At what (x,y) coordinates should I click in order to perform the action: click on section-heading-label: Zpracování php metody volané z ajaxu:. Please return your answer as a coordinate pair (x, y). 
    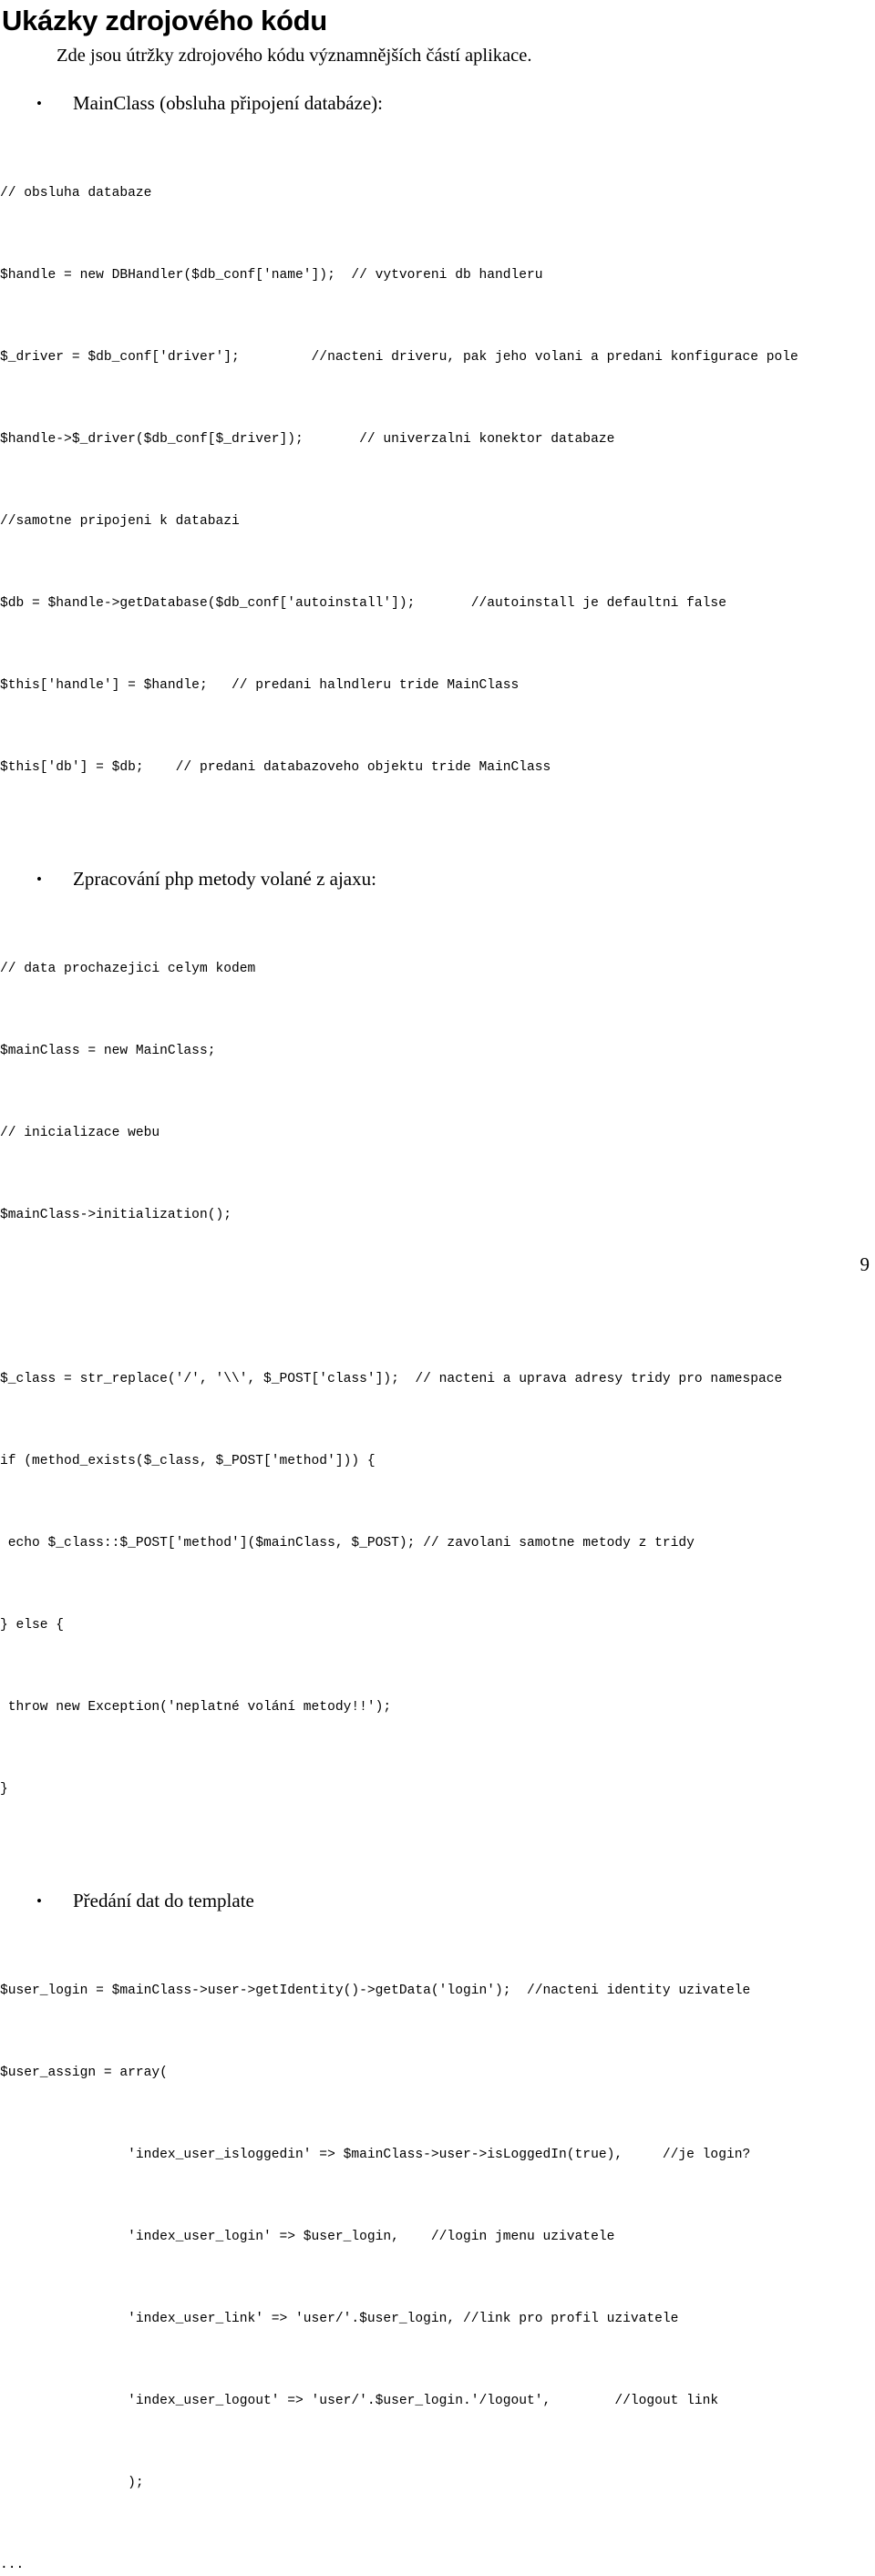
    Looking at the image, I should click on (225, 879).